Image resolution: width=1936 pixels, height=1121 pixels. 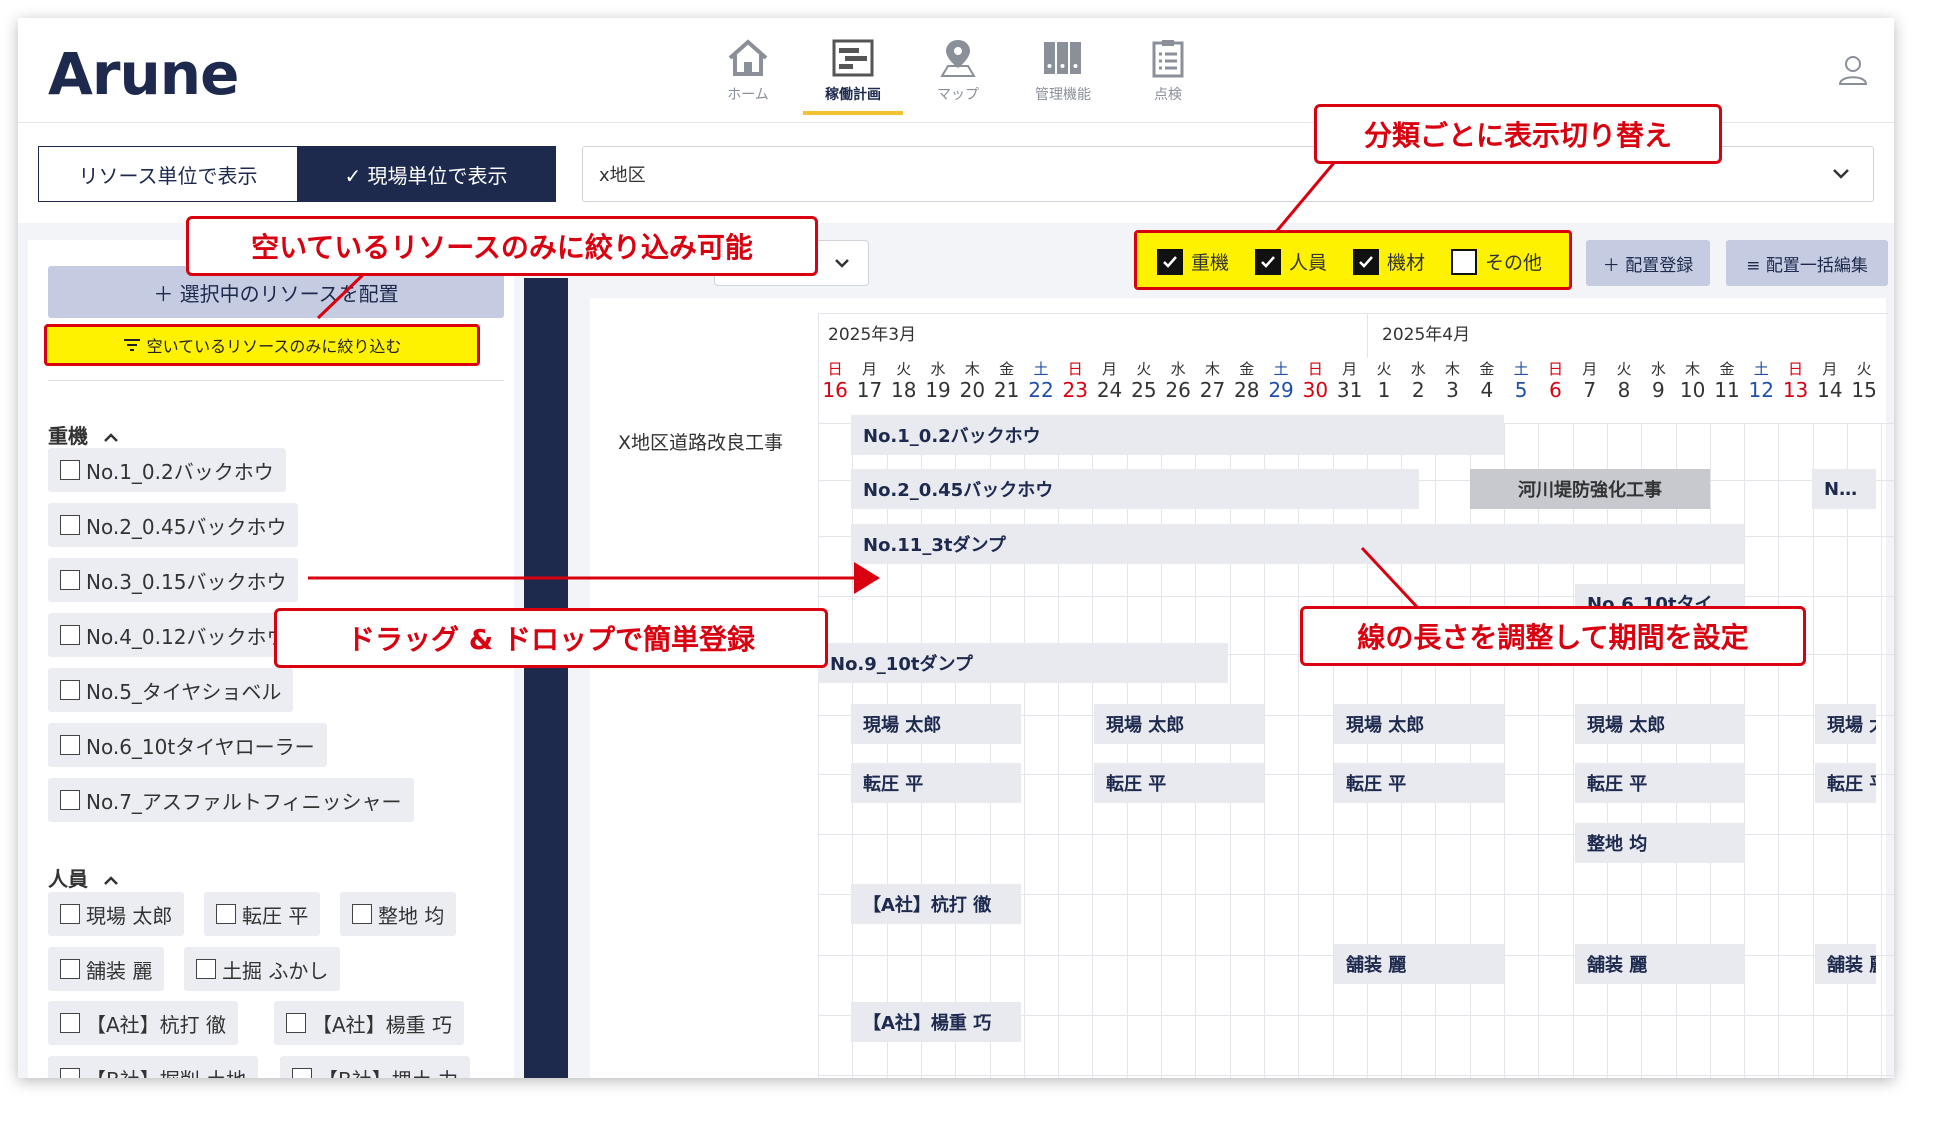 I want to click on date-number: 6, so click(x=1555, y=390).